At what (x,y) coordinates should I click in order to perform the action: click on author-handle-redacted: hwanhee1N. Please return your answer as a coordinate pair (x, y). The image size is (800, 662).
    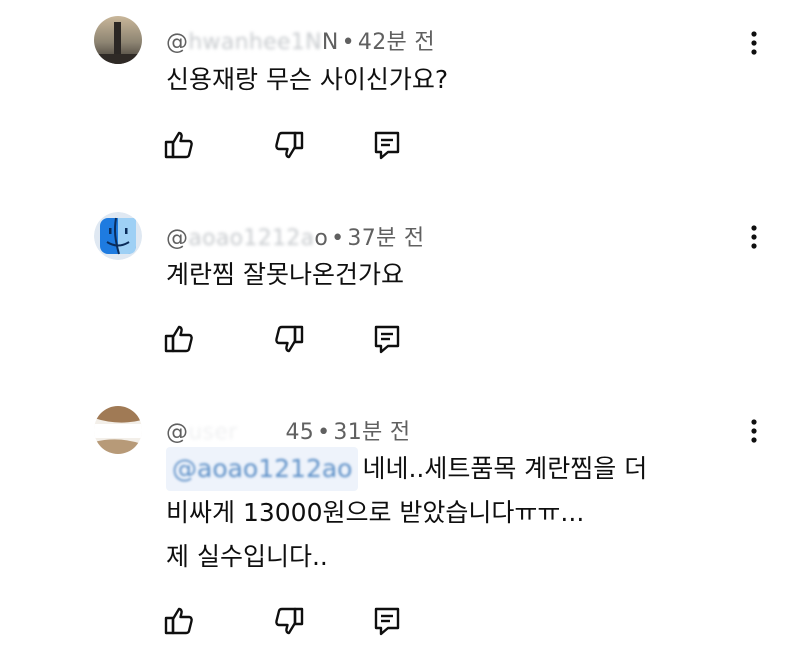
    Looking at the image, I should click on (255, 42).